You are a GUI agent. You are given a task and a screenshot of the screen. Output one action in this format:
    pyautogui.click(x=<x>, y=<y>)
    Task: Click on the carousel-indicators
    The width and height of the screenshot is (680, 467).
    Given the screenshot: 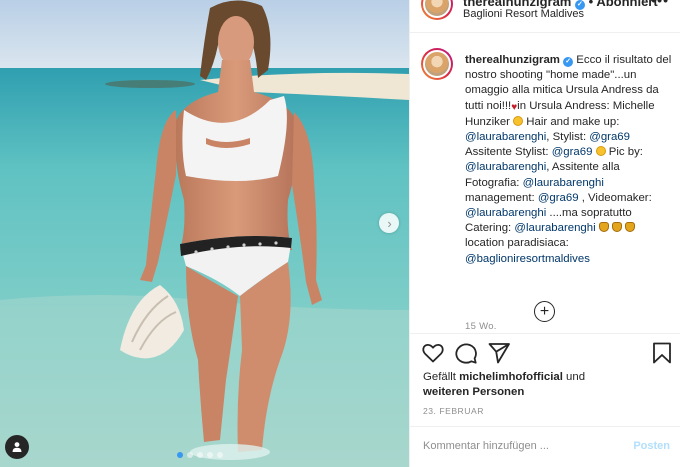 What is the action you would take?
    pyautogui.click(x=200, y=455)
    